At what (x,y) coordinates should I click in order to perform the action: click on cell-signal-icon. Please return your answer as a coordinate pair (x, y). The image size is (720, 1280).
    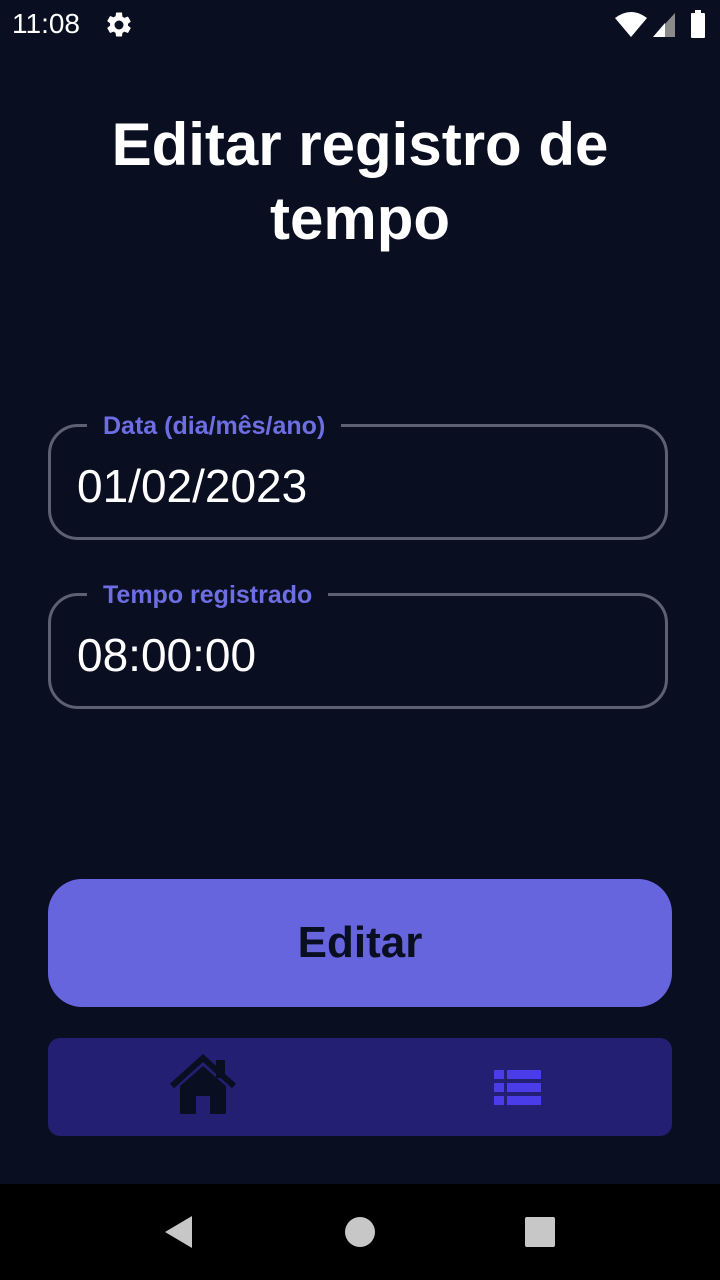
    Looking at the image, I should click on (664, 25).